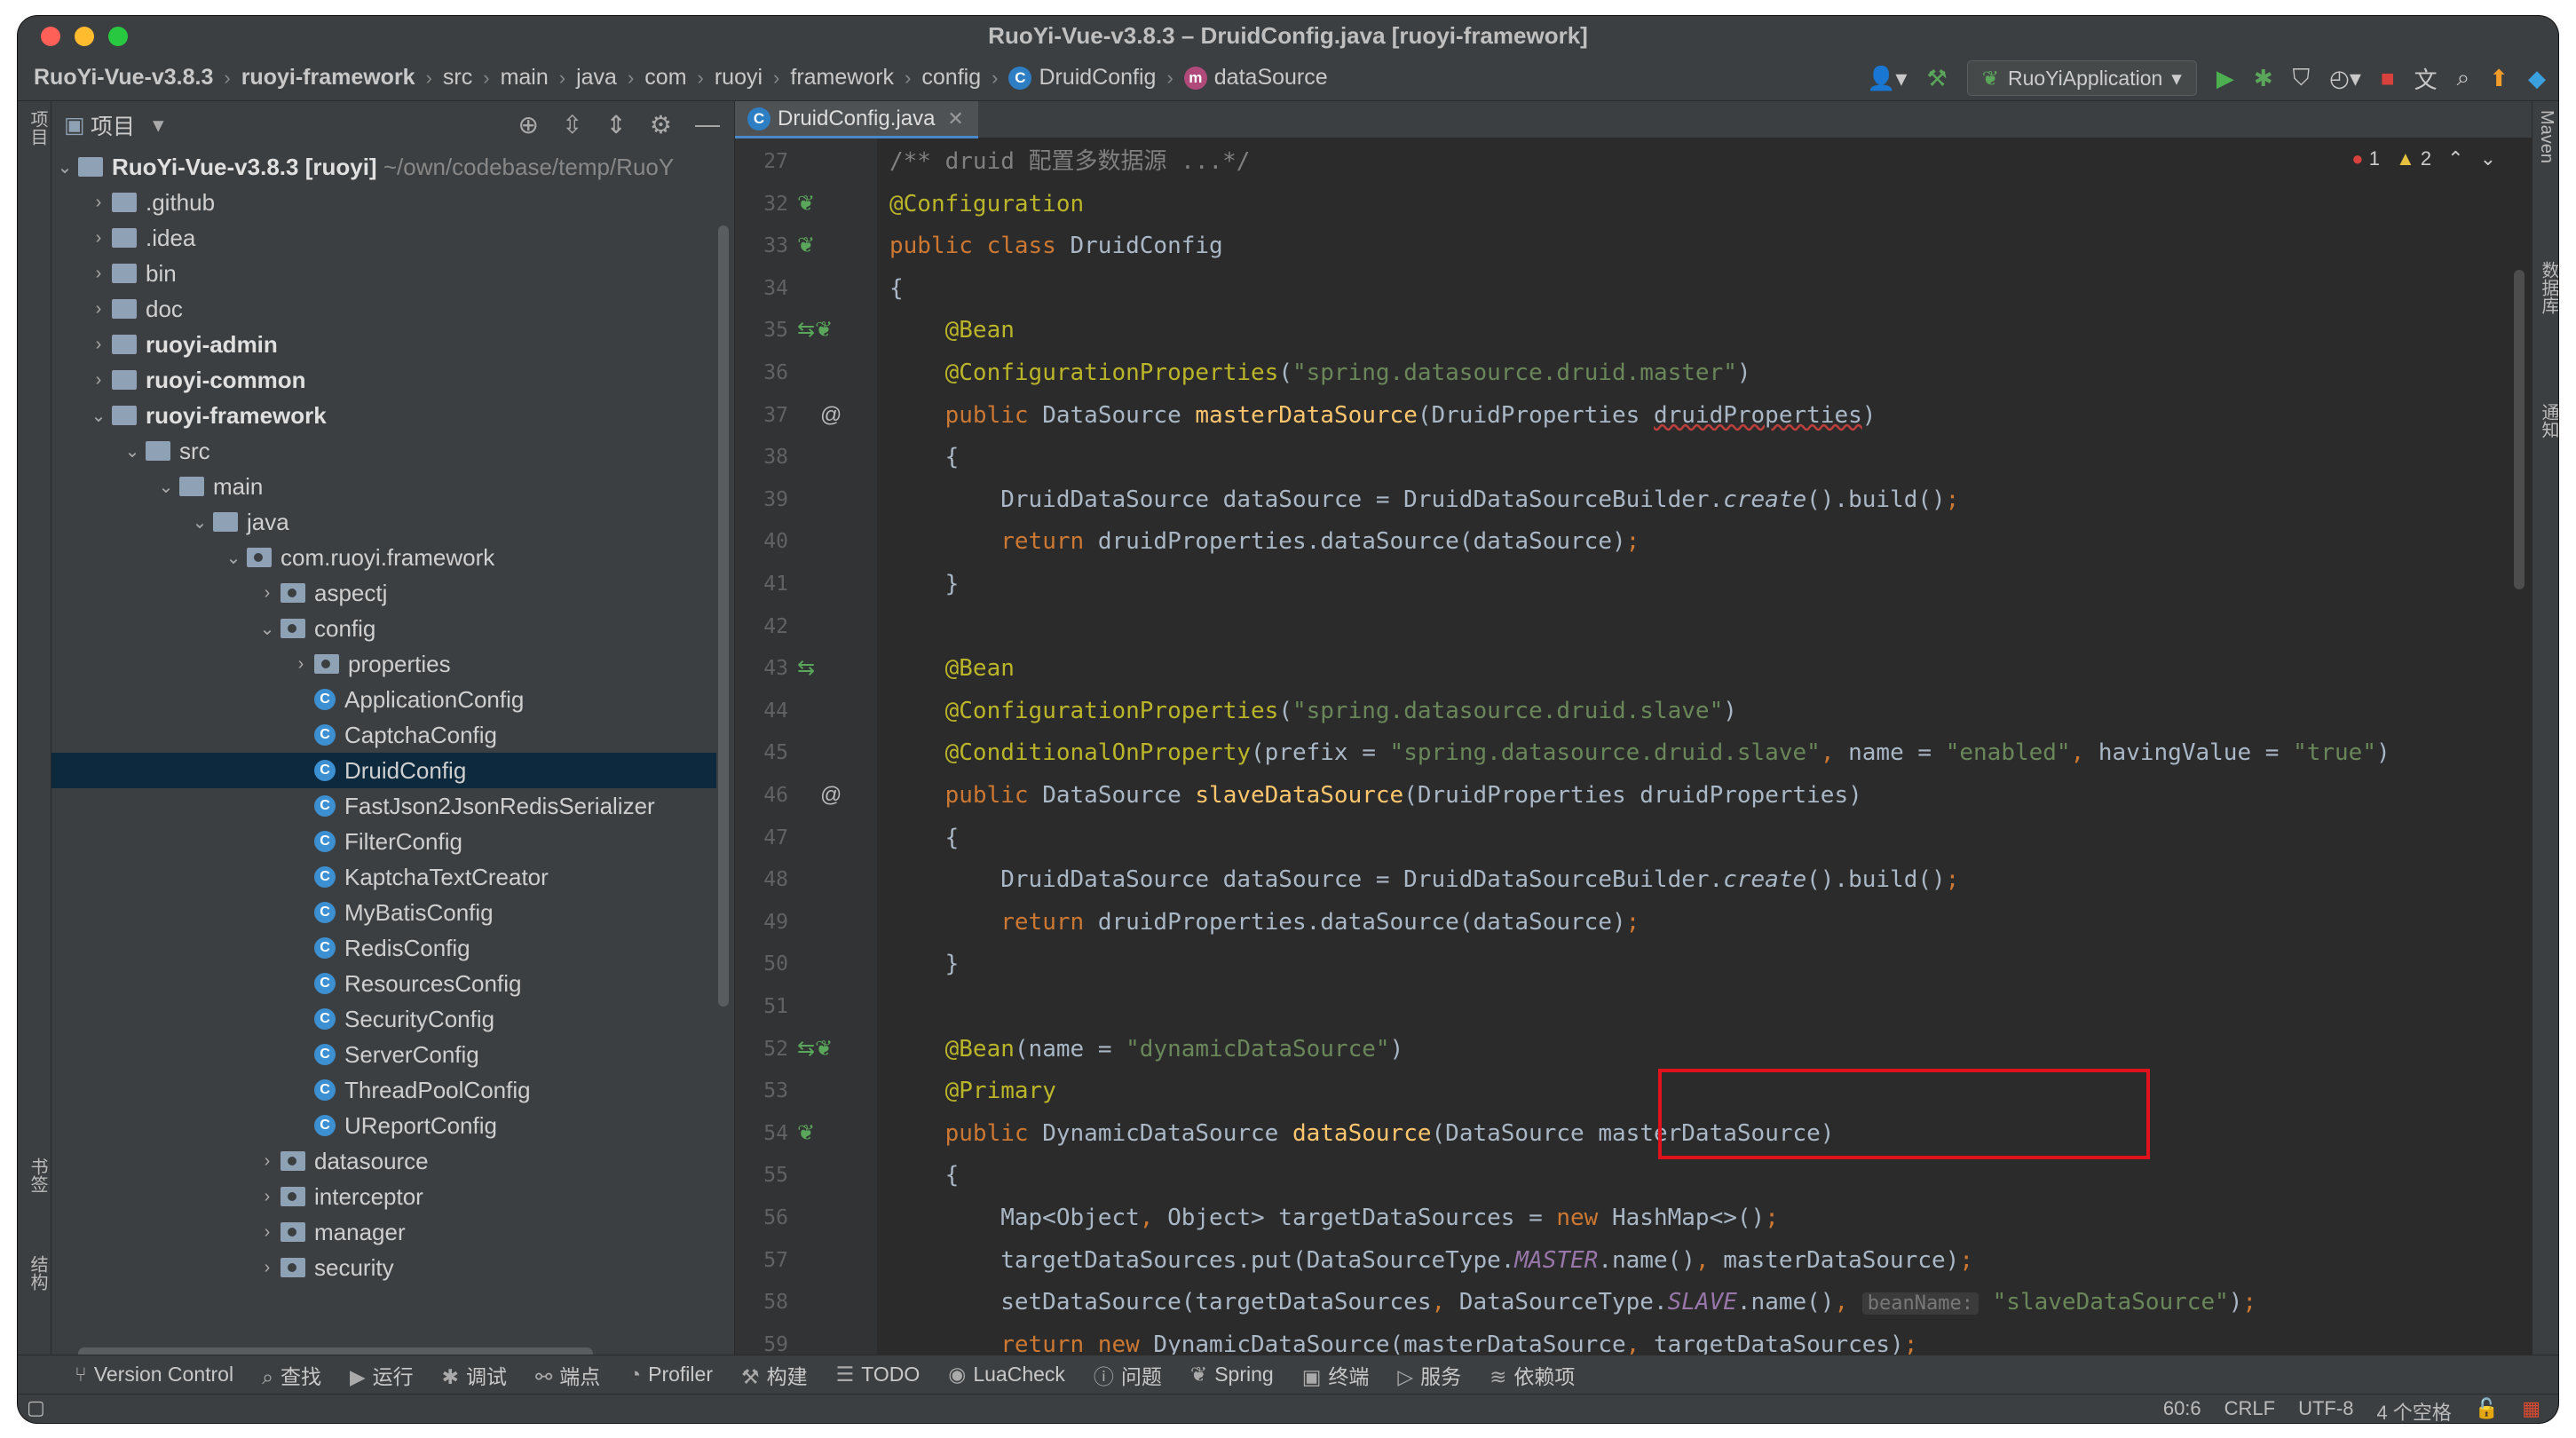 The height and width of the screenshot is (1438, 2576). I want to click on spring-bean-gutter-icon: ⇆, so click(806, 668).